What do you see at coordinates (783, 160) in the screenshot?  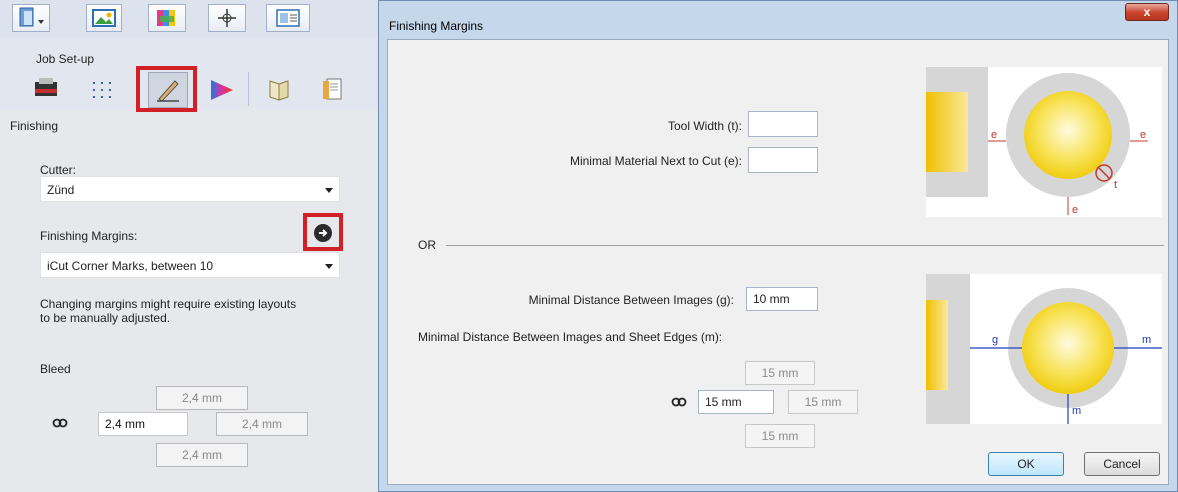 I see `min-material-input` at bounding box center [783, 160].